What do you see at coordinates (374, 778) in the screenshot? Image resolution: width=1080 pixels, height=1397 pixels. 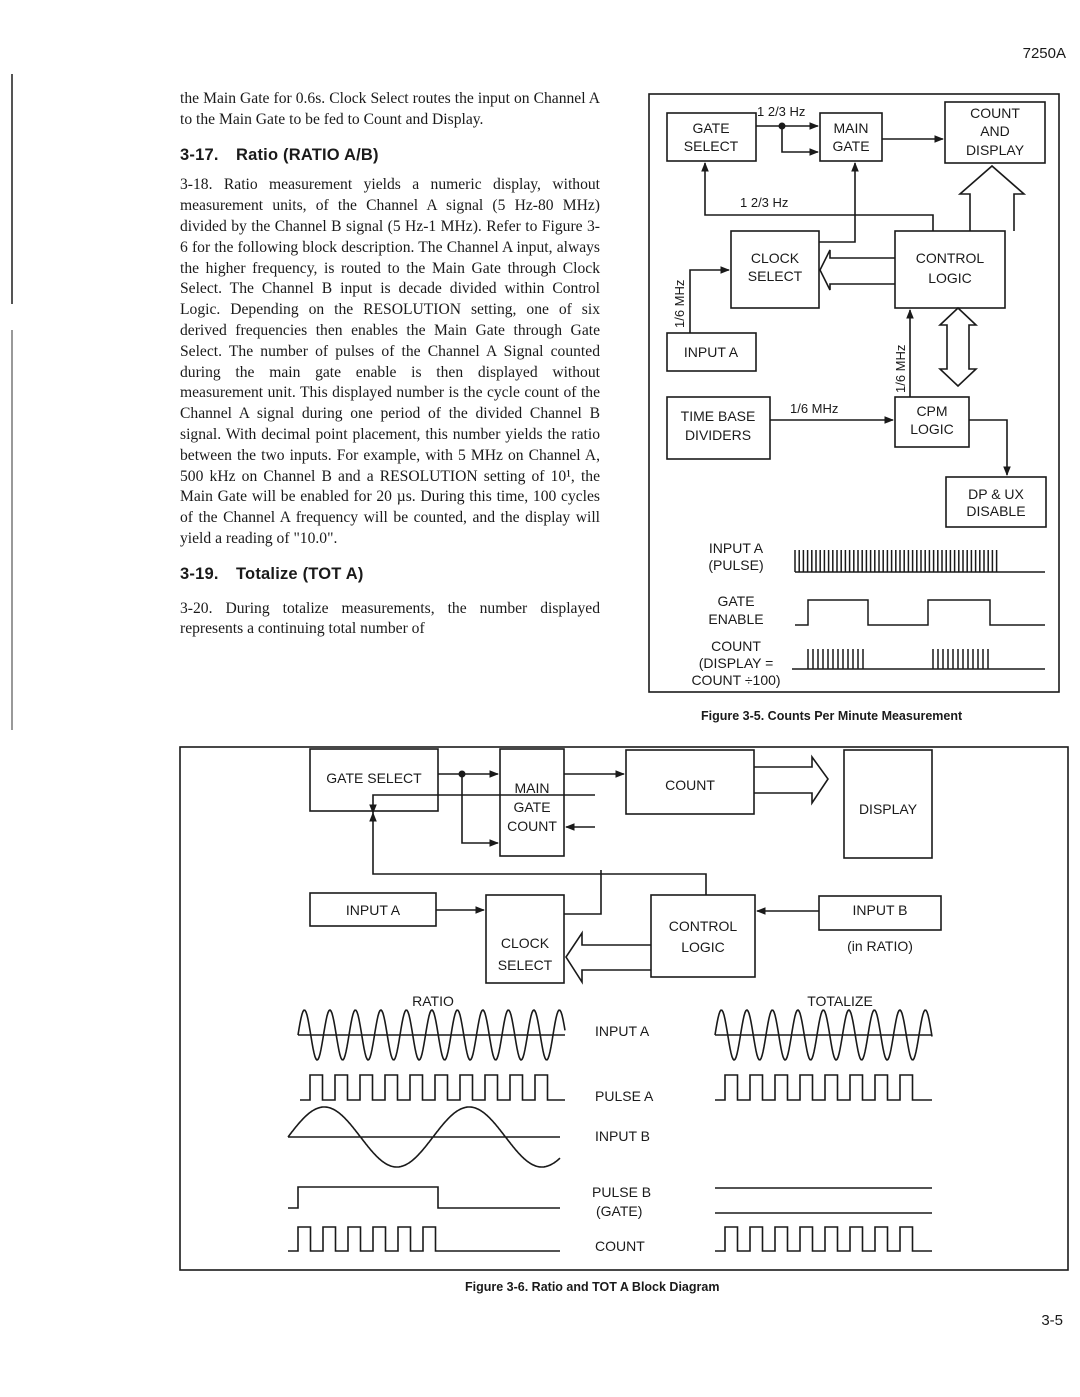 I see `label: GATE SELECT` at bounding box center [374, 778].